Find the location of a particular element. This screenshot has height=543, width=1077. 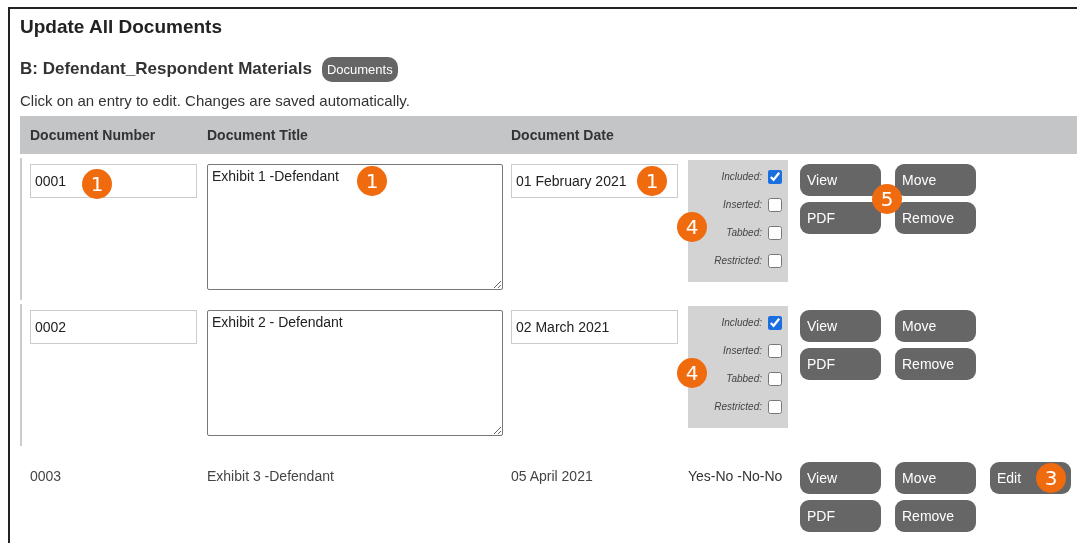

flags-summary: Yes-No -No-No is located at coordinates (736, 475).